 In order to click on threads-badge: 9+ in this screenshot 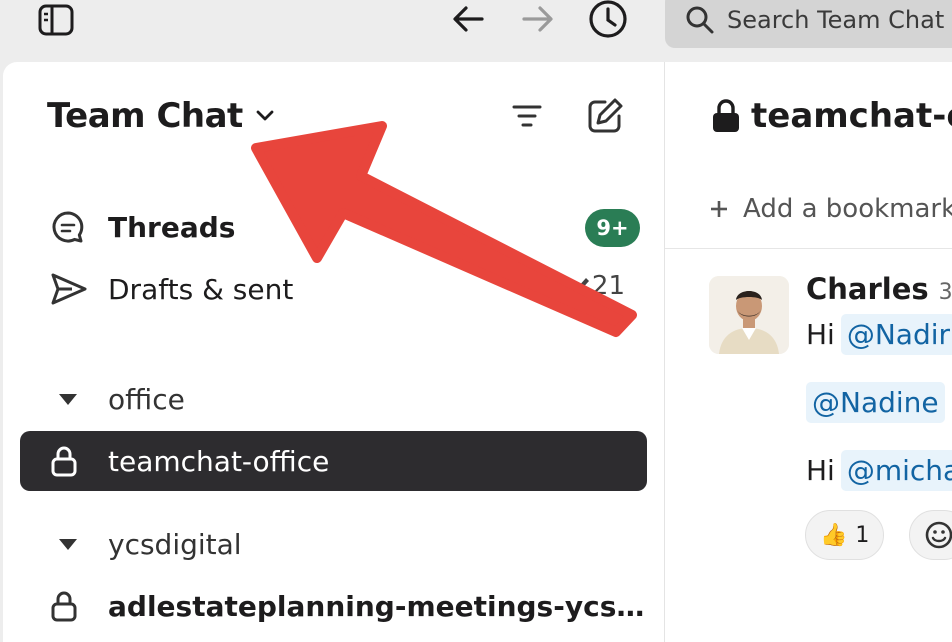, I will do `click(612, 228)`.